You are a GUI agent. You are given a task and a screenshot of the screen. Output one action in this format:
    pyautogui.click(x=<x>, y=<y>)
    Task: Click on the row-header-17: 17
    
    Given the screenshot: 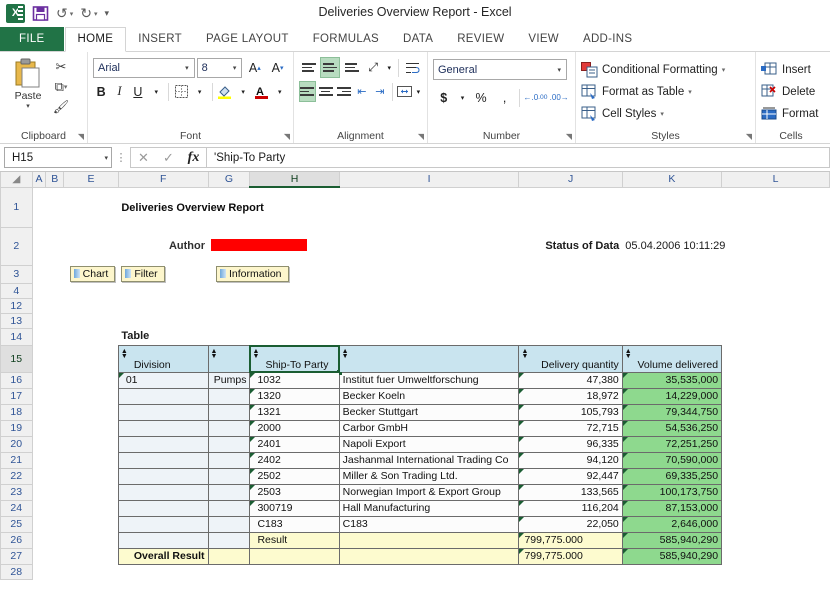 What is the action you would take?
    pyautogui.click(x=16, y=396)
    